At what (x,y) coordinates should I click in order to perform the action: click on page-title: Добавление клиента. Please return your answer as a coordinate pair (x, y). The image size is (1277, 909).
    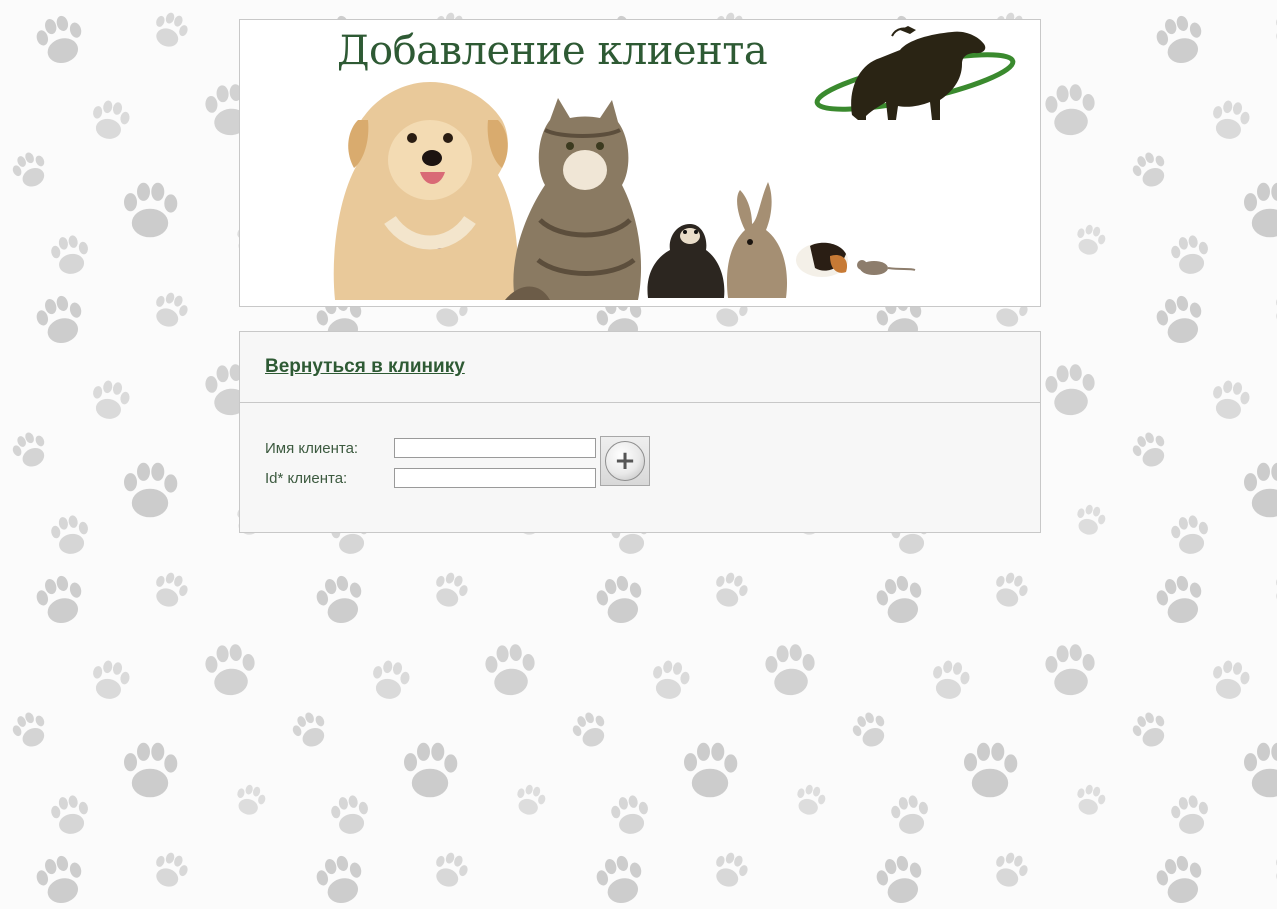
    Looking at the image, I should click on (552, 51).